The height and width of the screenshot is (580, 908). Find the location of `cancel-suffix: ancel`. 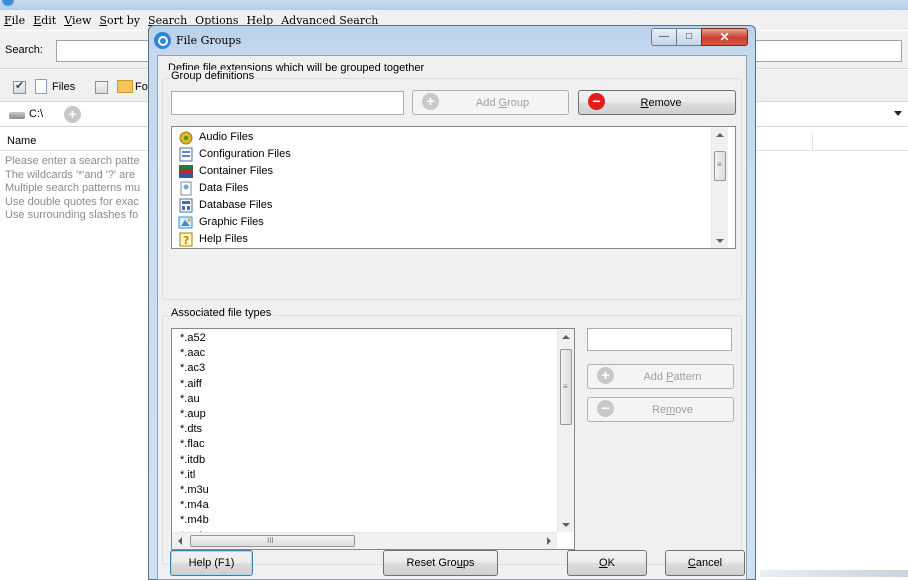

cancel-suffix: ancel is located at coordinates (709, 563).